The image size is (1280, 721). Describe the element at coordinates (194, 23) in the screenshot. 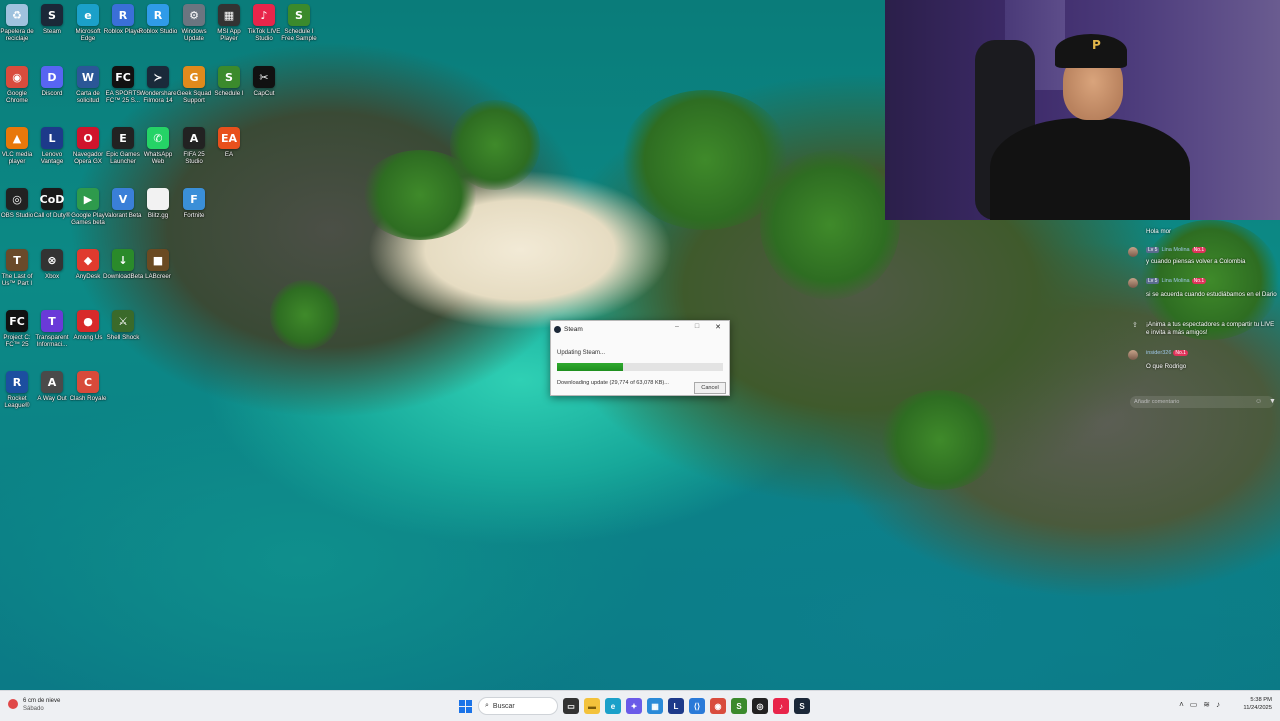

I see `desktop-icon: ⚙ Windows Update` at that location.